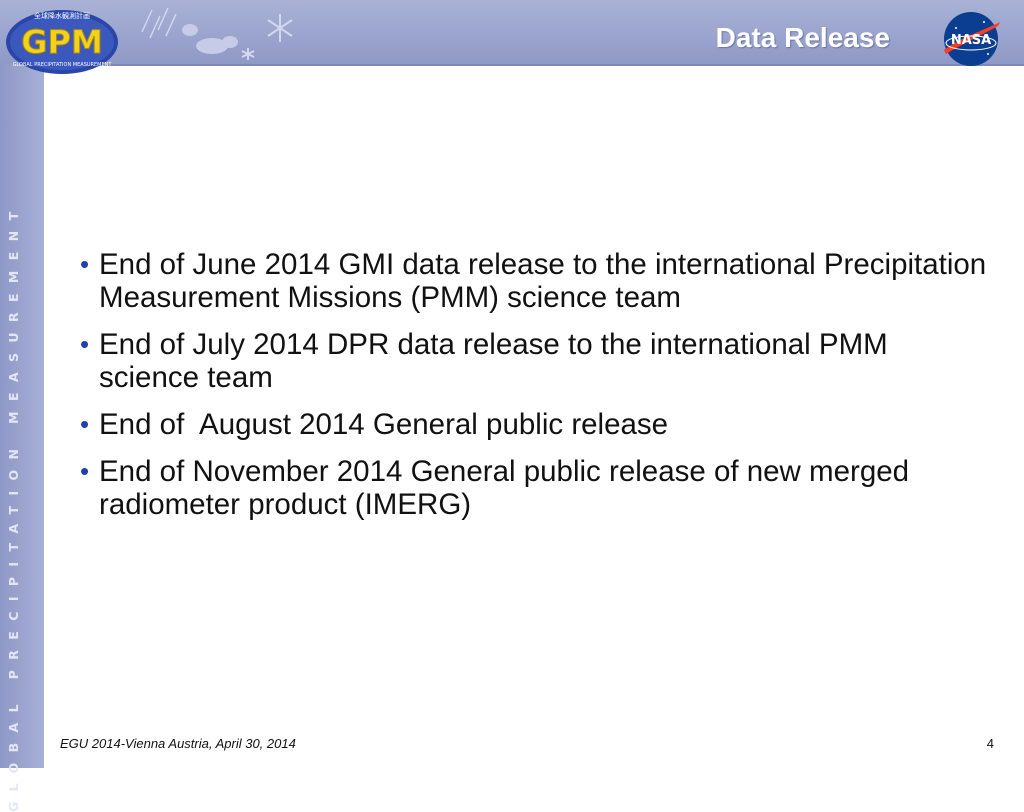 The height and width of the screenshot is (812, 1024). Describe the element at coordinates (990, 743) in the screenshot. I see `page-number: 4` at that location.